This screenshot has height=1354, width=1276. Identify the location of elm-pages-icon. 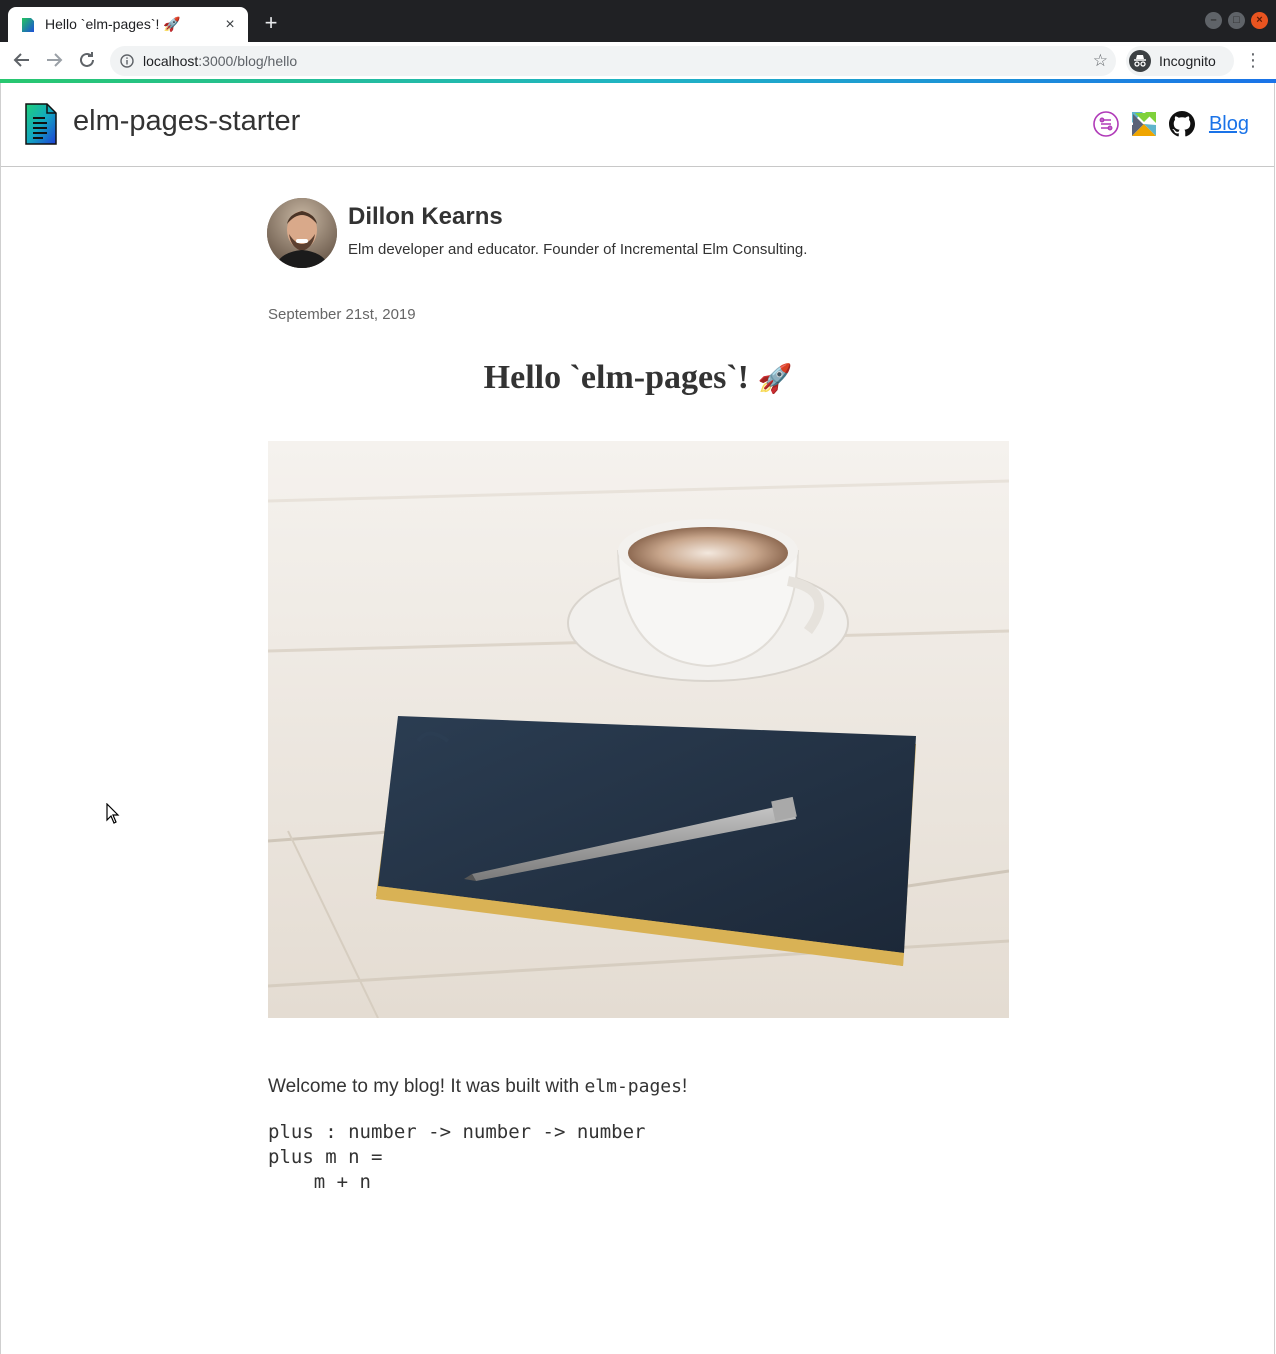
(1106, 124).